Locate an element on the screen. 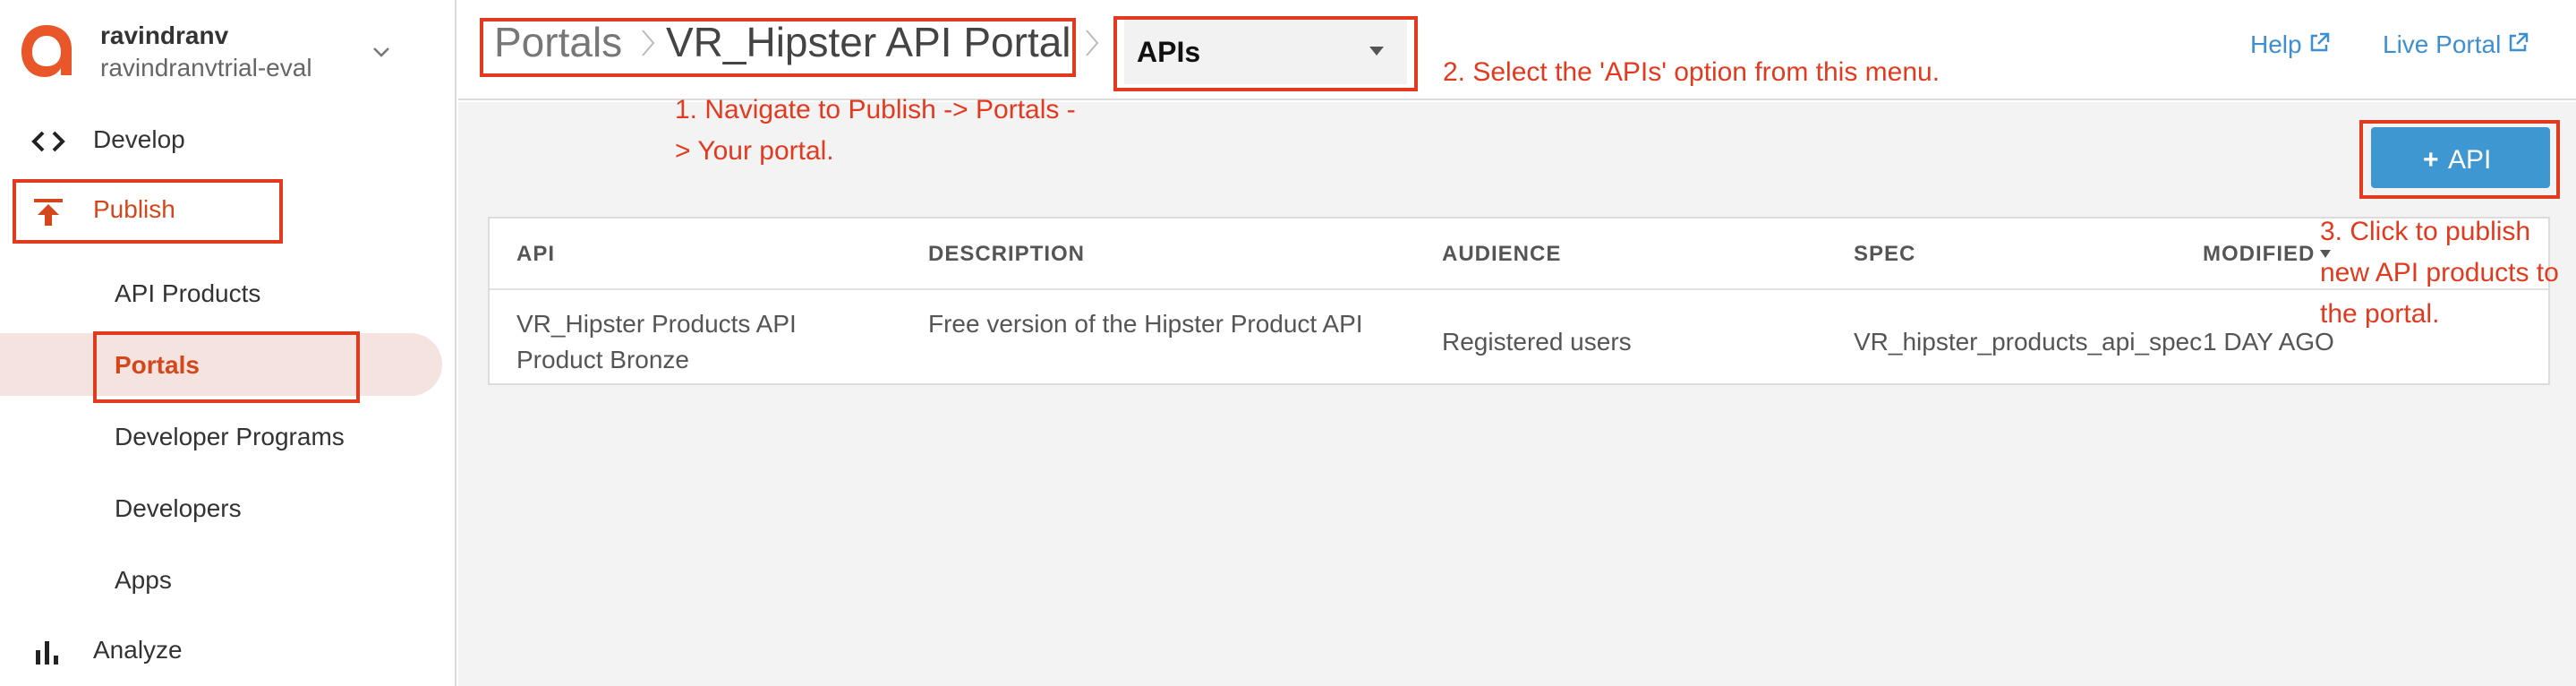 The width and height of the screenshot is (2576, 686). sidebar-item-label: API Products is located at coordinates (188, 293).